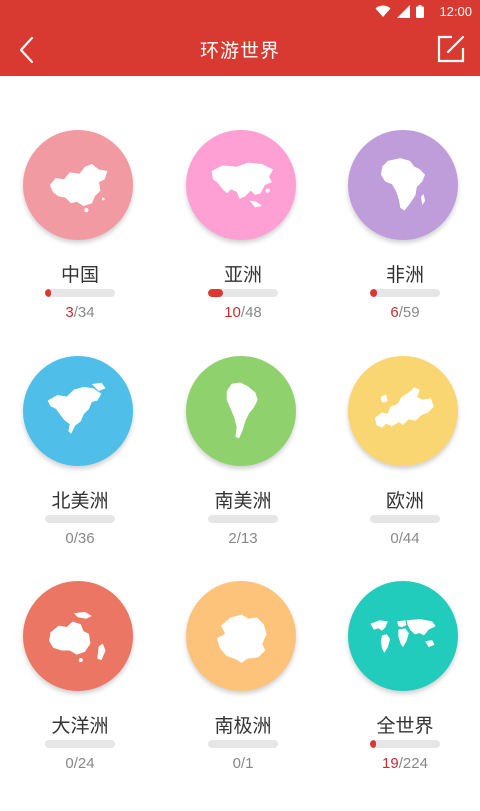  I want to click on region-tile: 非洲 6/59, so click(402, 245).